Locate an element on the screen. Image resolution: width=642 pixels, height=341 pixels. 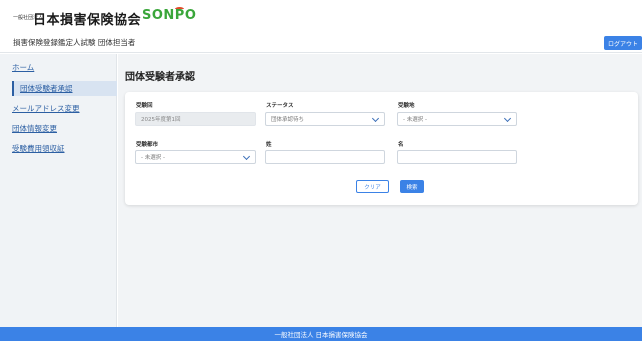
sidebar-item-receipt: 受験費用領収証 is located at coordinates (38, 148).